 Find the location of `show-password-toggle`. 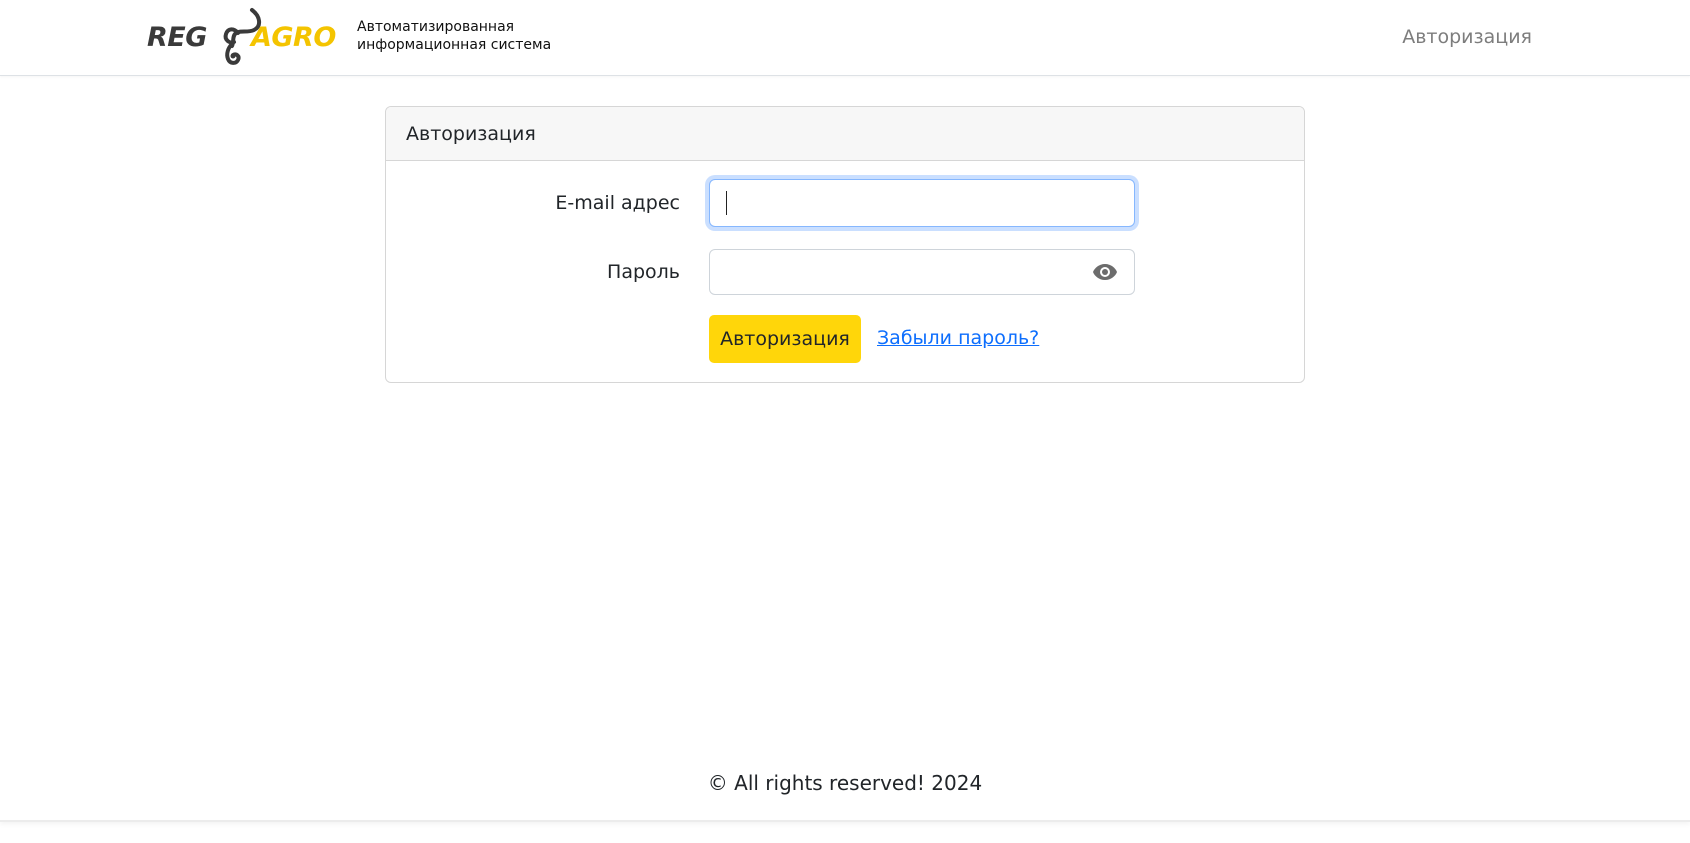

show-password-toggle is located at coordinates (1105, 272).